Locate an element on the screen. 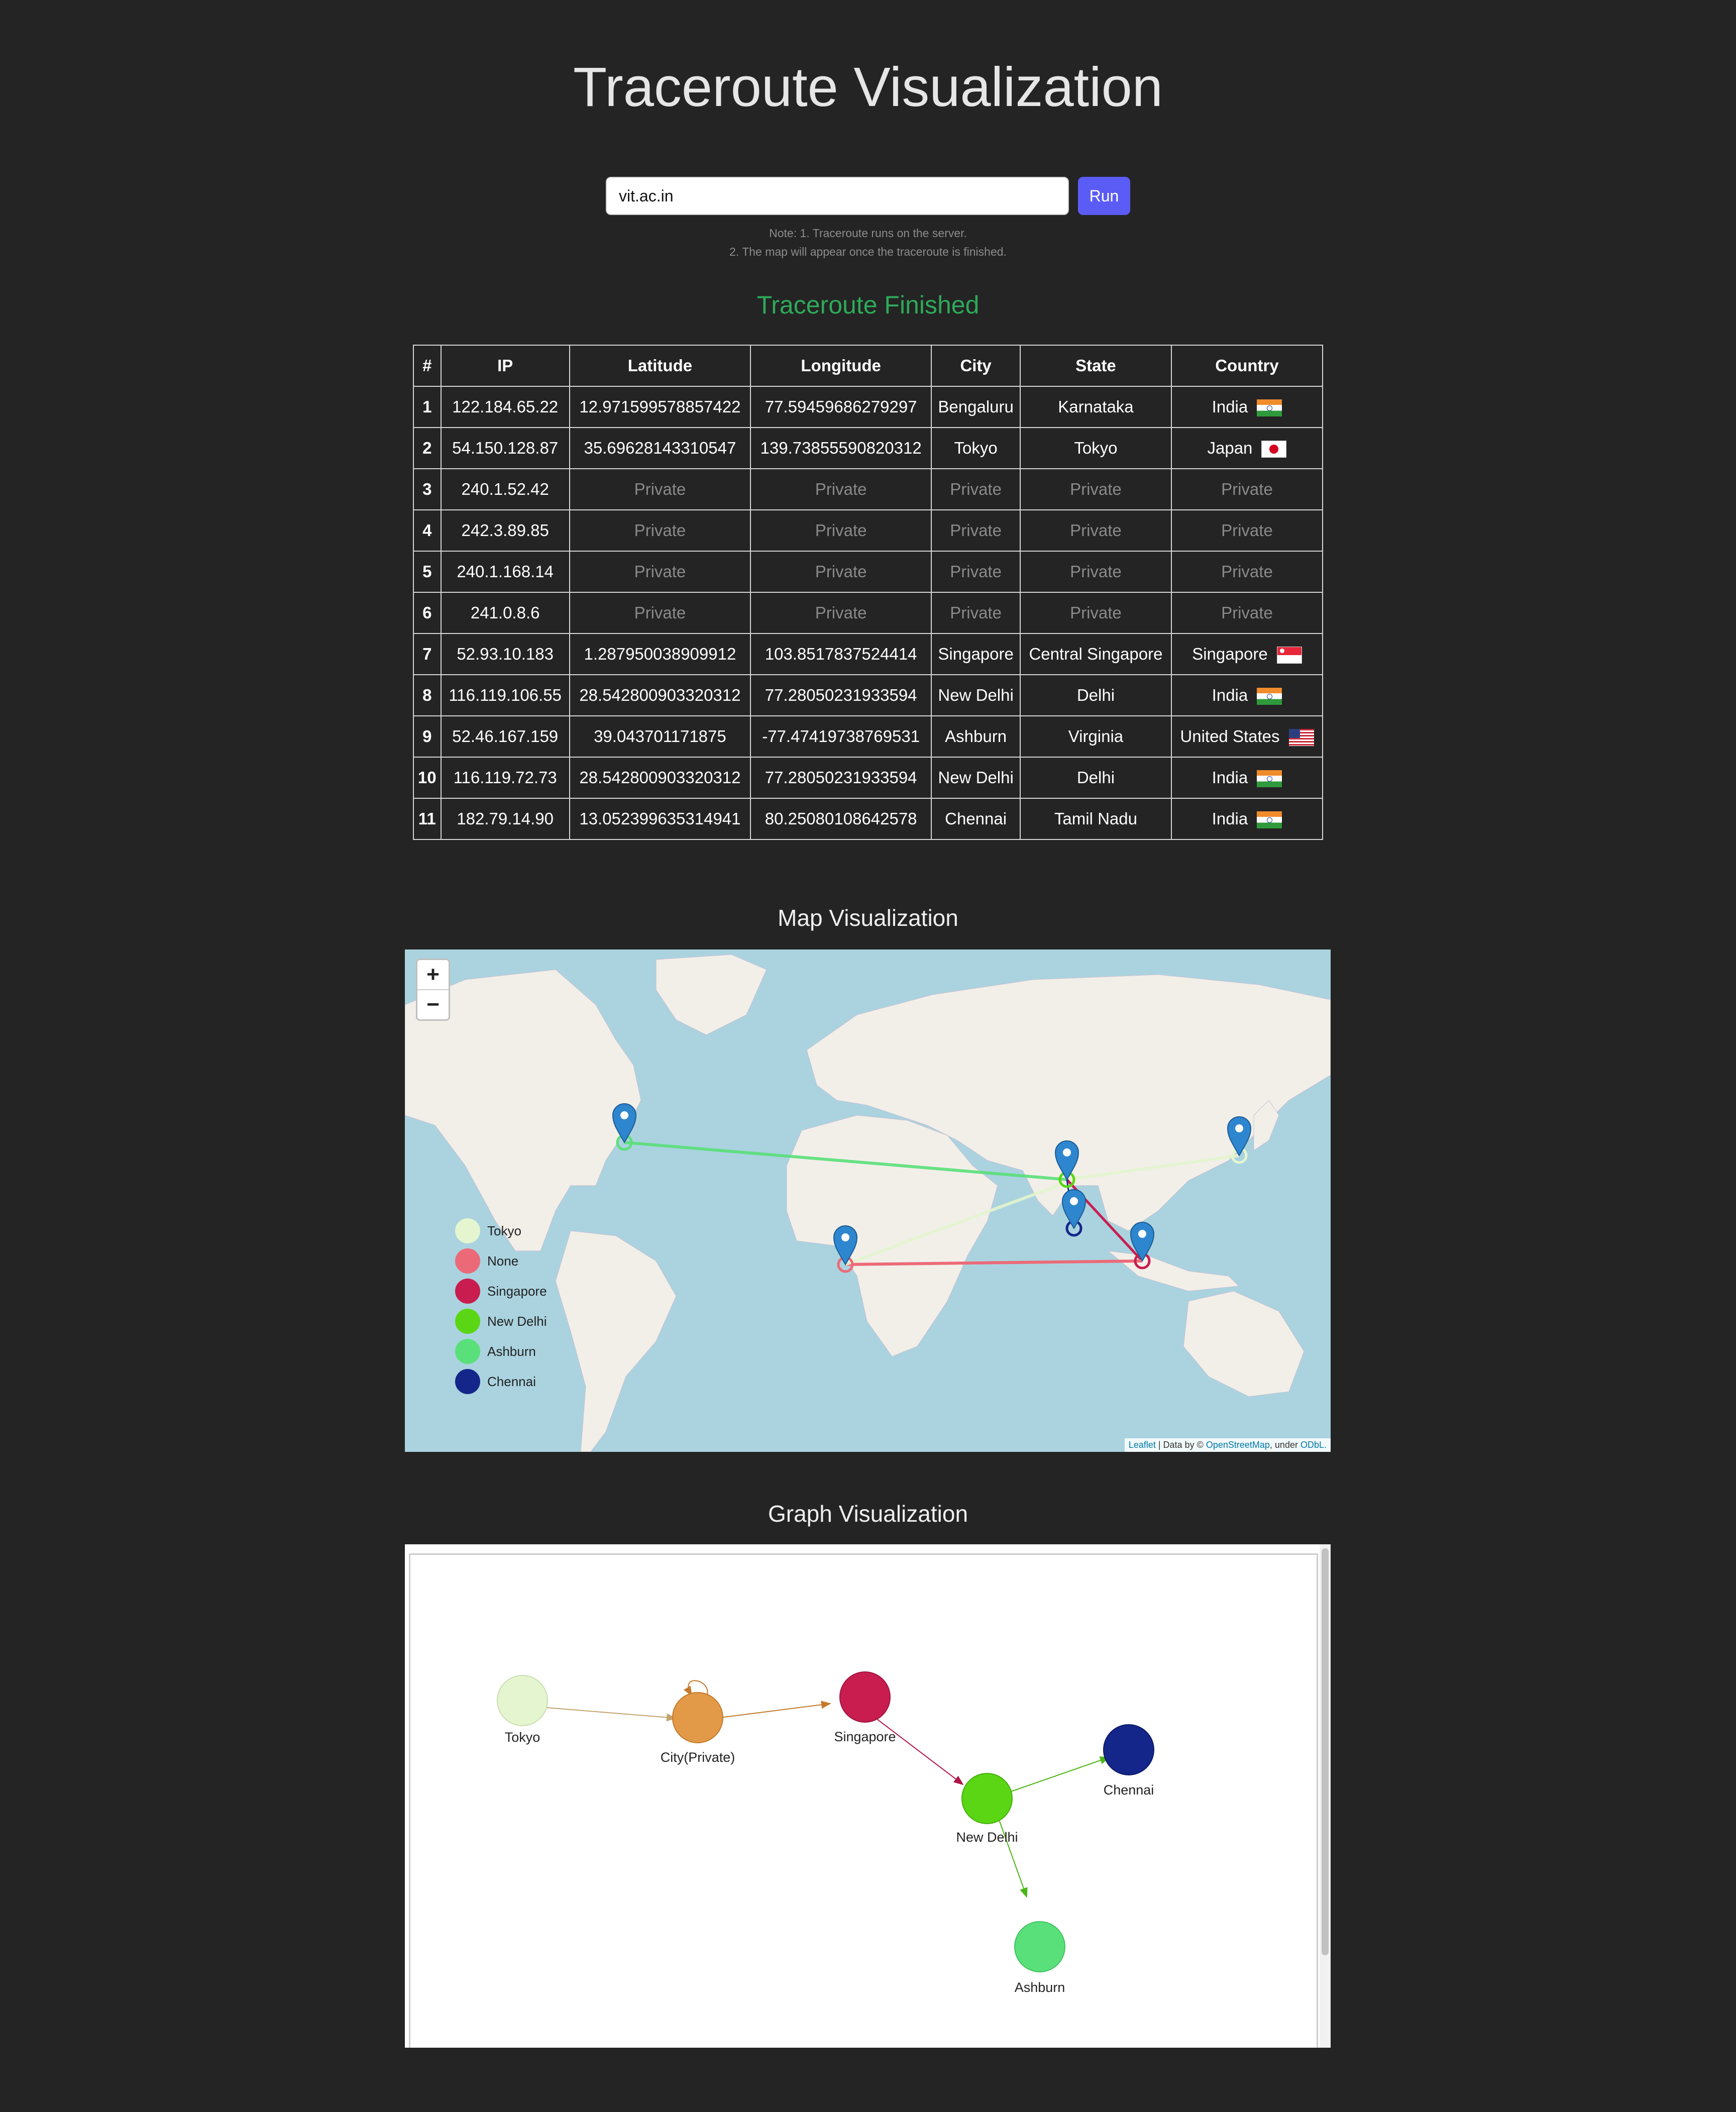  us-flag-icon is located at coordinates (1301, 738).